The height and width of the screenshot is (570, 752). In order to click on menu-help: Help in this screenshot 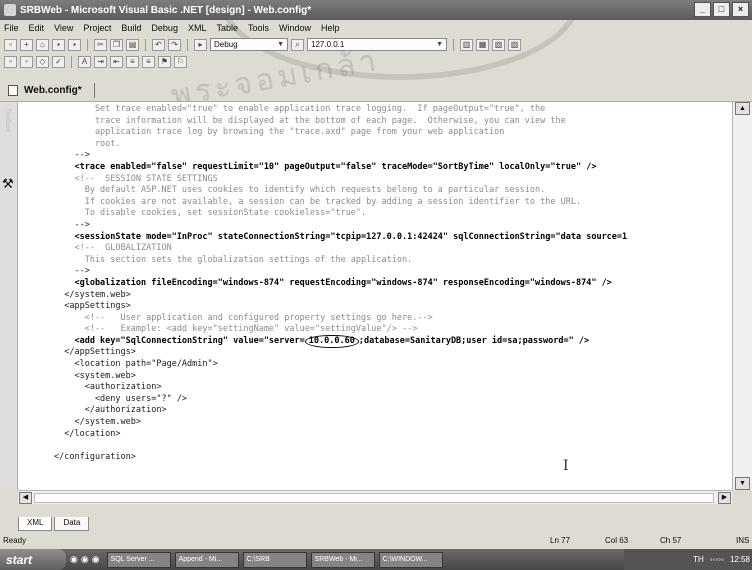, I will do `click(330, 28)`.